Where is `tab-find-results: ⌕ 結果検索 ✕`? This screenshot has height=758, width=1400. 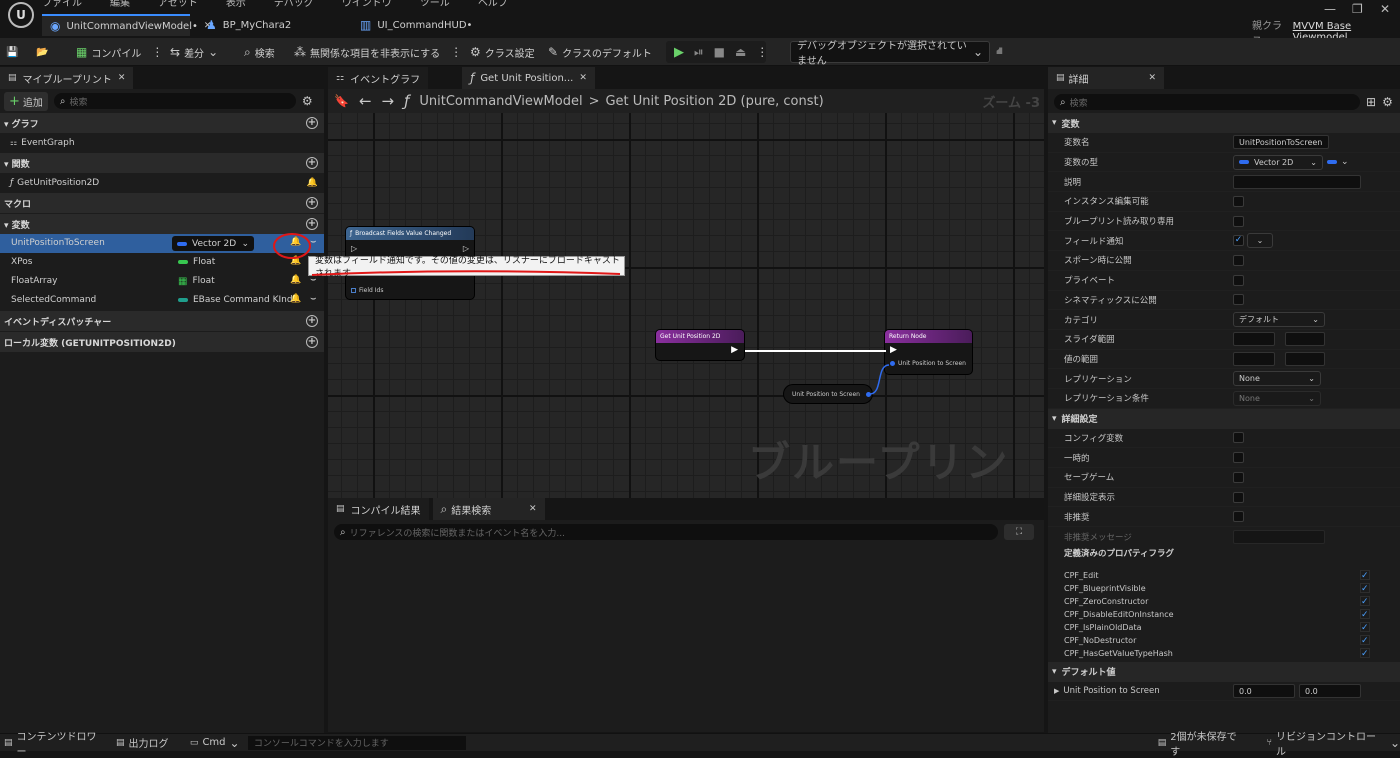 tab-find-results: ⌕ 結果検索 ✕ is located at coordinates (488, 509).